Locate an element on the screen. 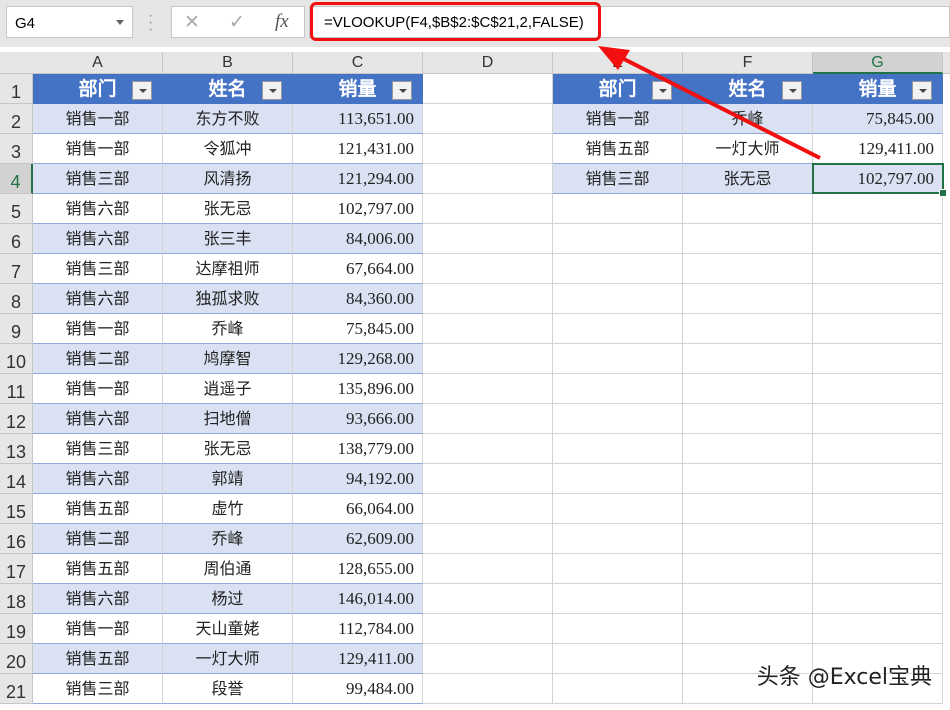  table-cell: 75,845.00 is located at coordinates (878, 119).